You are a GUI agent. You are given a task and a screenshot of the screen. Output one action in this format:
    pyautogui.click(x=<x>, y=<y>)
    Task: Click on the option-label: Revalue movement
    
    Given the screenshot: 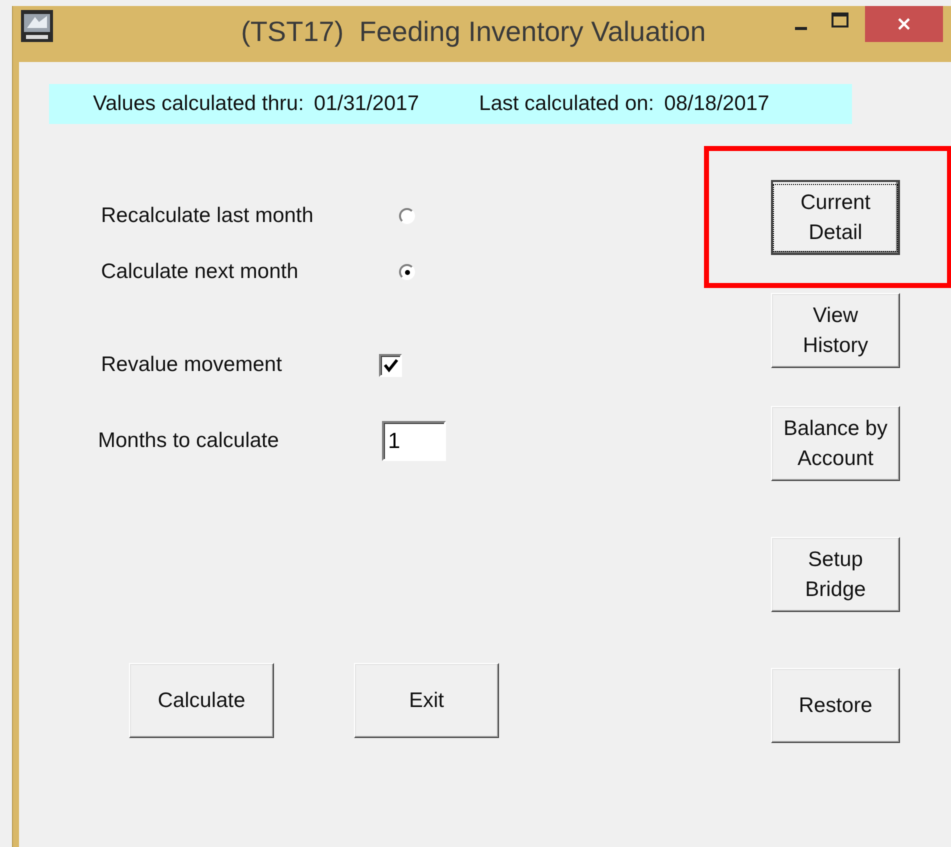 What is the action you would take?
    pyautogui.click(x=192, y=365)
    